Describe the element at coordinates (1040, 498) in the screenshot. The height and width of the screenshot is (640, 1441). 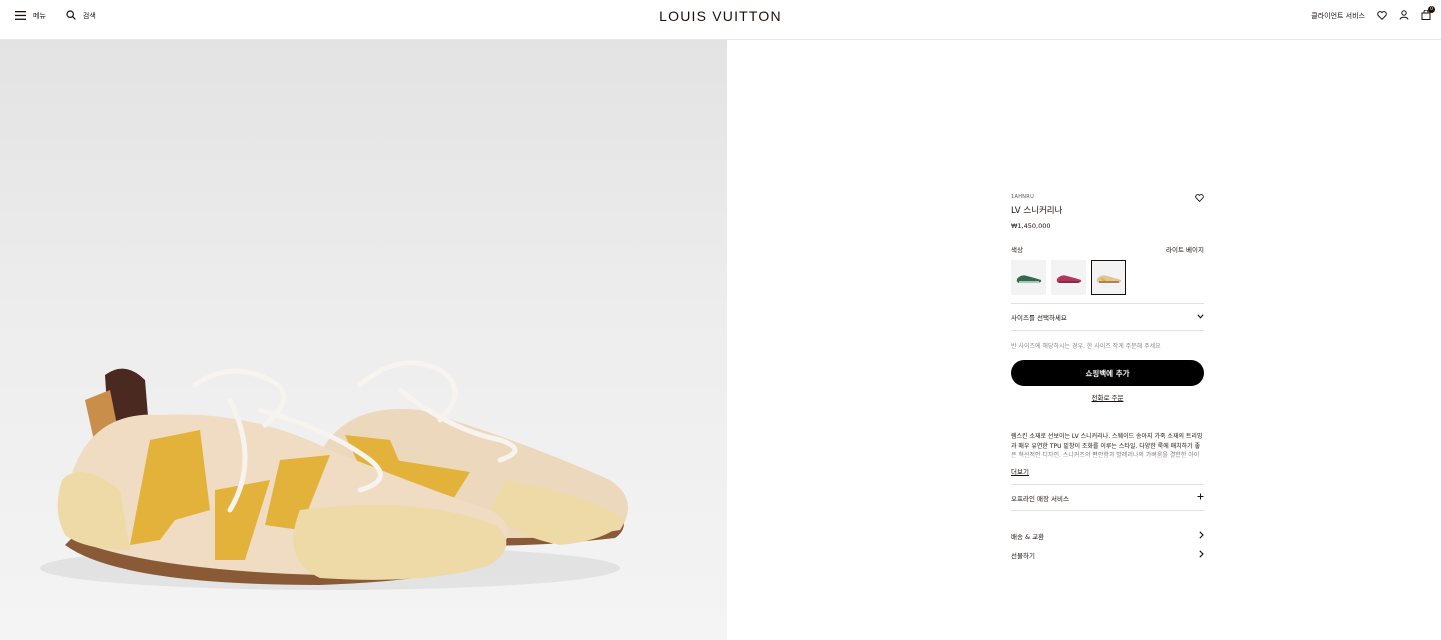
I see `offline-service-label: 오프라인 매장 서비스` at that location.